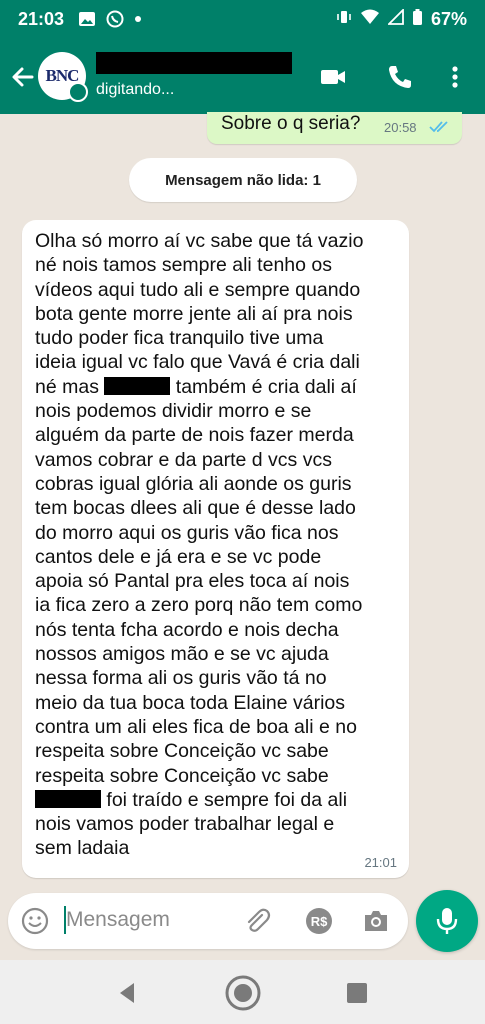 This screenshot has height=1024, width=485. What do you see at coordinates (179, 338) in the screenshot?
I see `message-line: tudo poder fica tranquilo tive uma` at bounding box center [179, 338].